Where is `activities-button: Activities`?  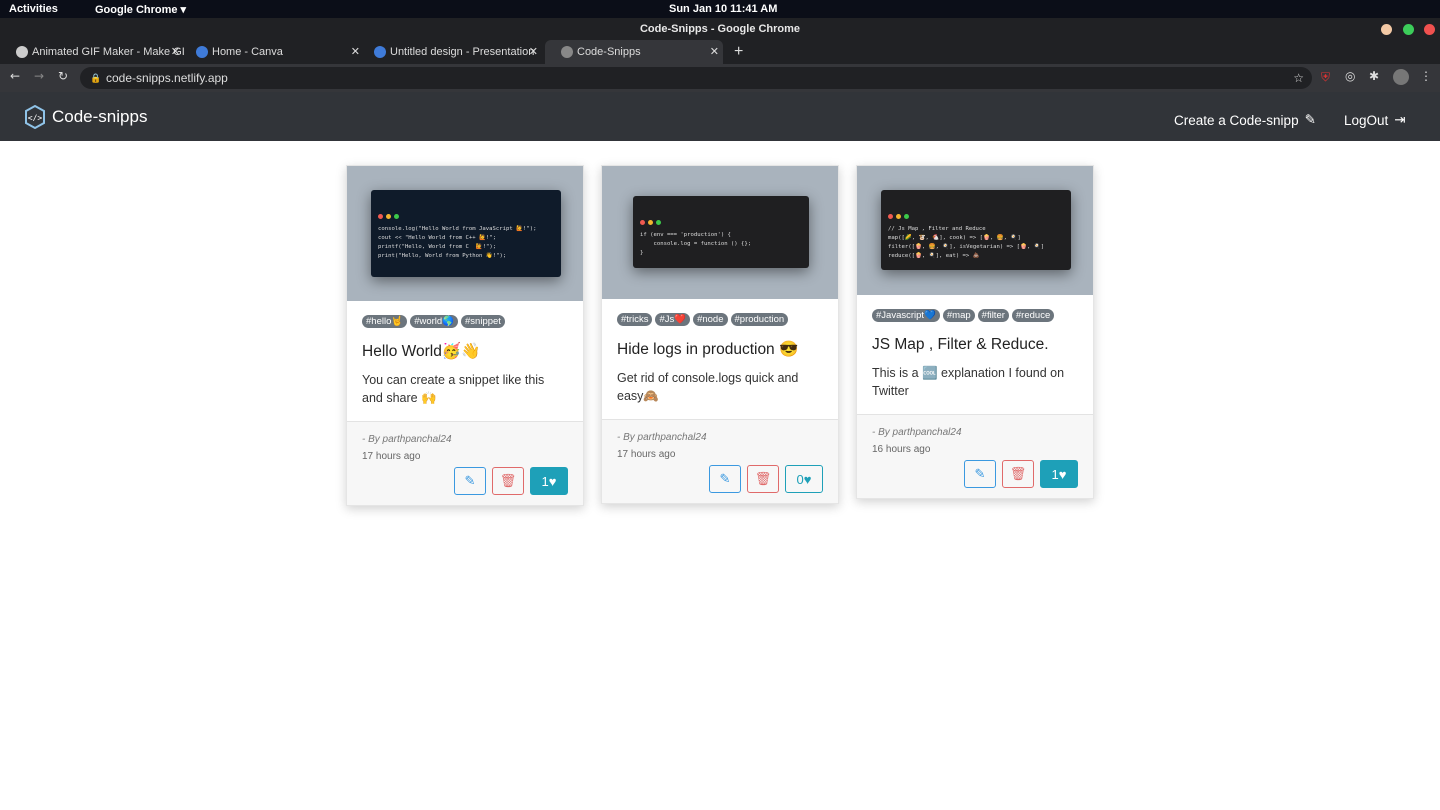
activities-button: Activities is located at coordinates (33, 9).